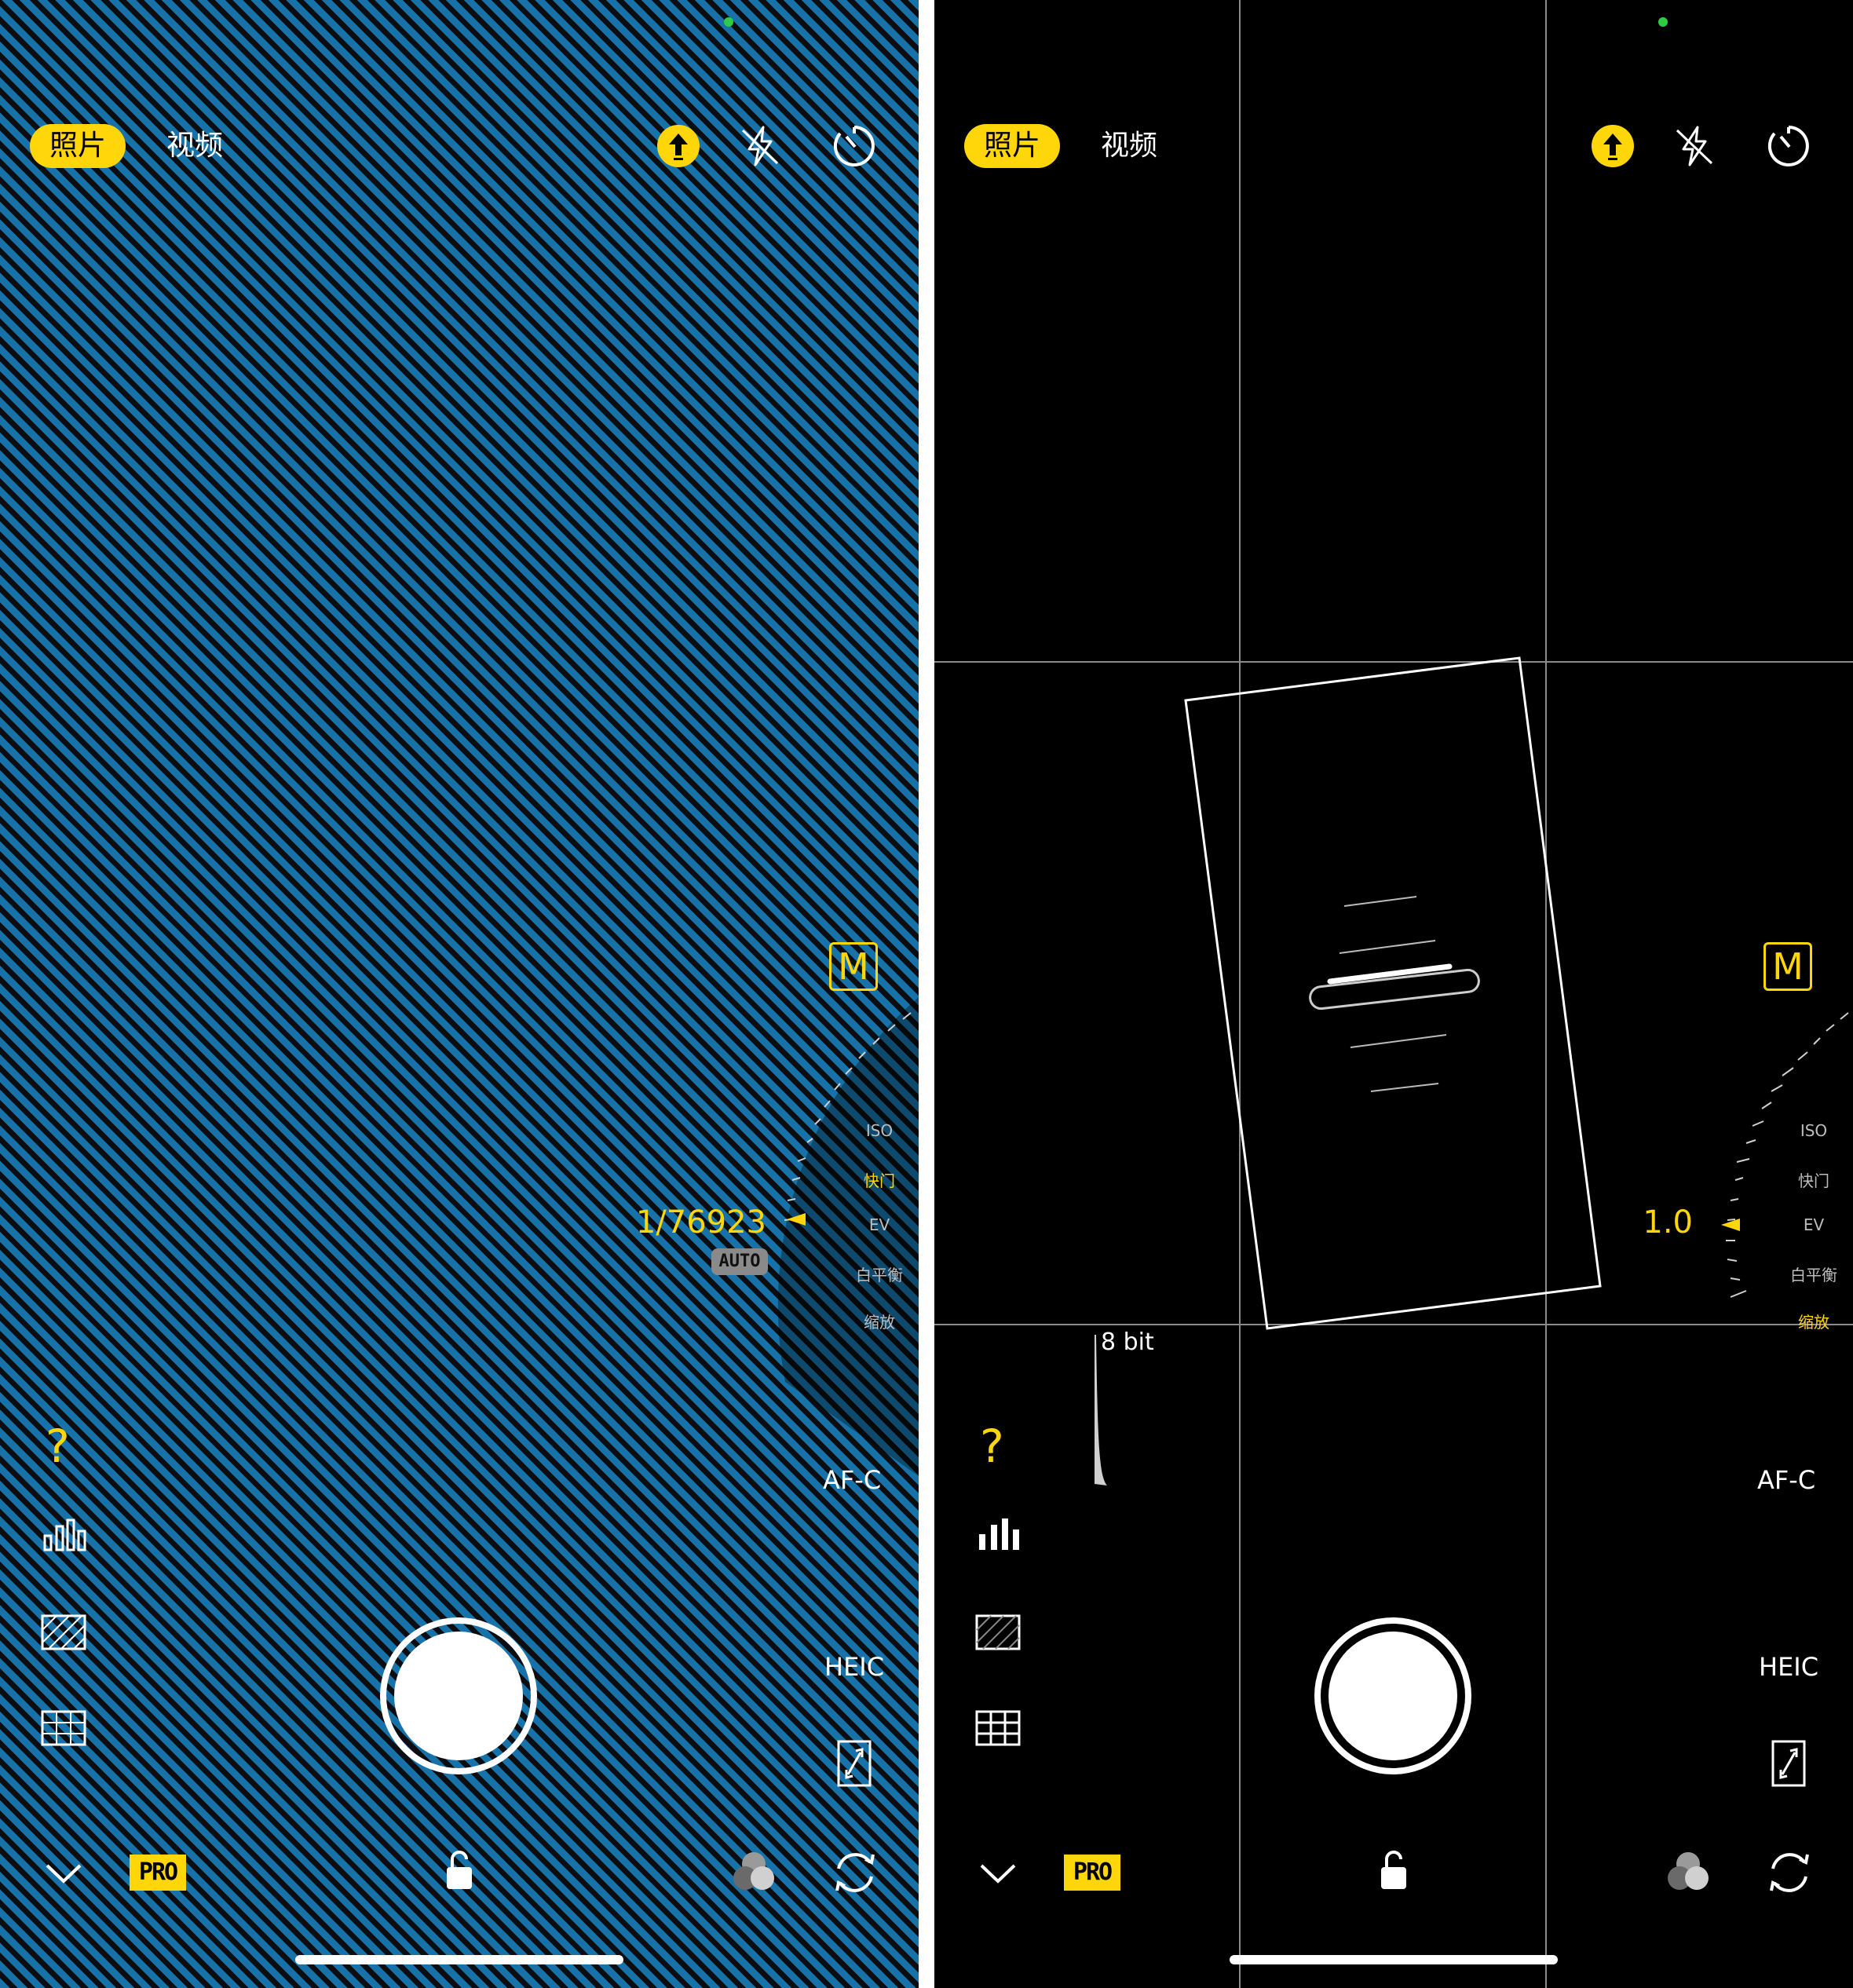 Image resolution: width=1853 pixels, height=1988 pixels. I want to click on histogram-graph, so click(1101, 1410).